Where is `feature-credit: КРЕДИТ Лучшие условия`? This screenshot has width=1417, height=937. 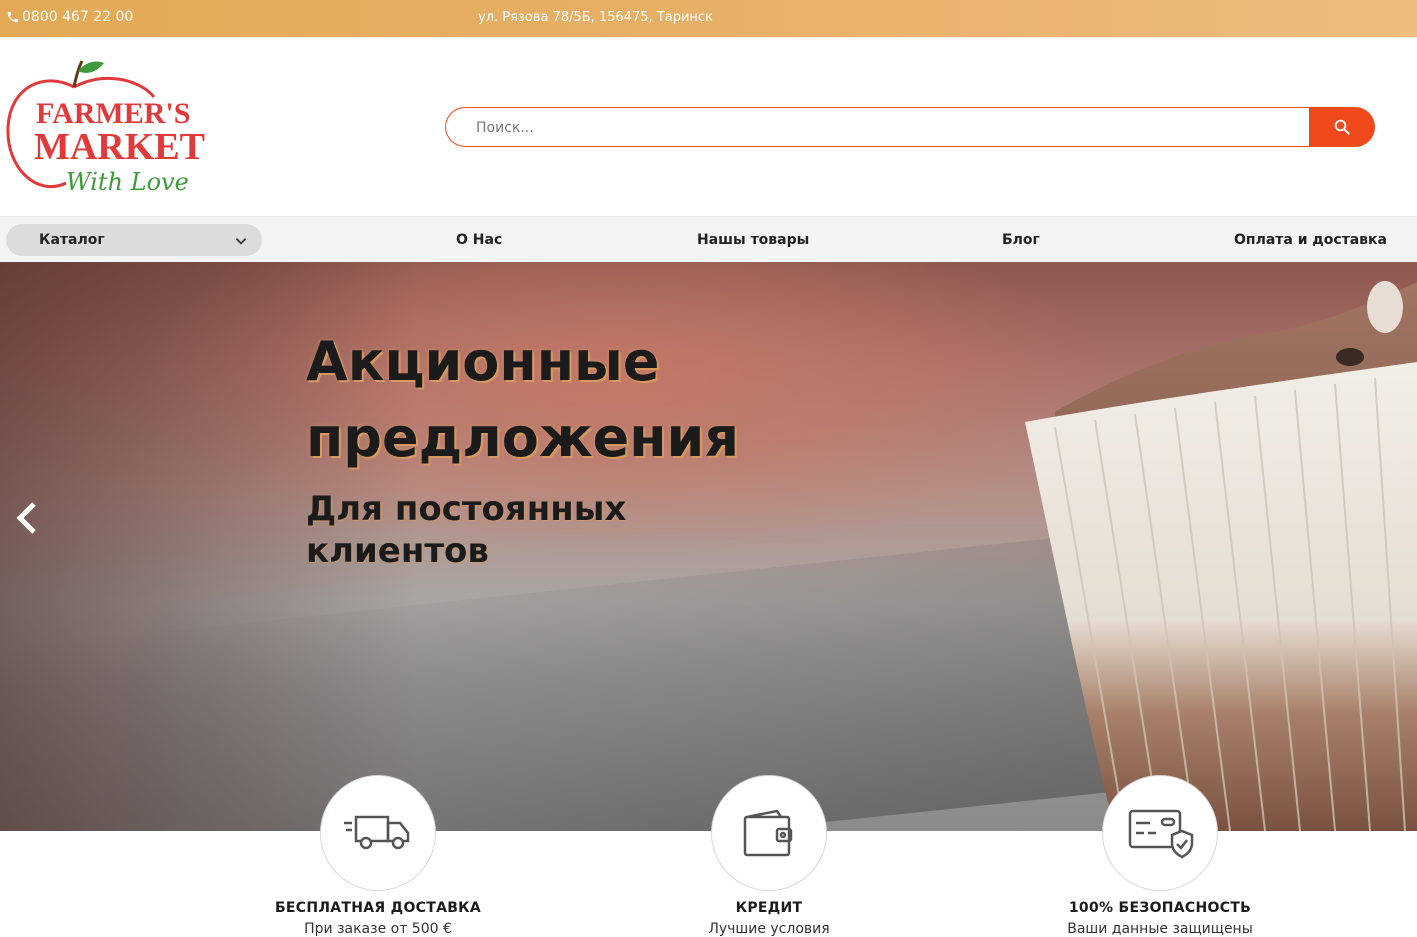 feature-credit: КРЕДИТ Лучшие условия is located at coordinates (769, 856).